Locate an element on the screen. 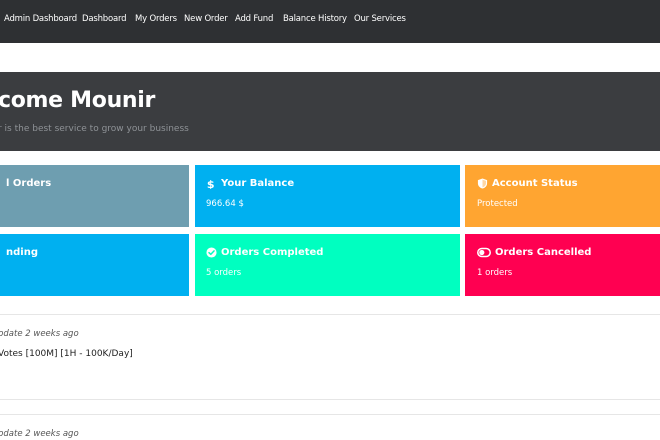 The image size is (660, 440). dollar-icon: $ is located at coordinates (211, 183).